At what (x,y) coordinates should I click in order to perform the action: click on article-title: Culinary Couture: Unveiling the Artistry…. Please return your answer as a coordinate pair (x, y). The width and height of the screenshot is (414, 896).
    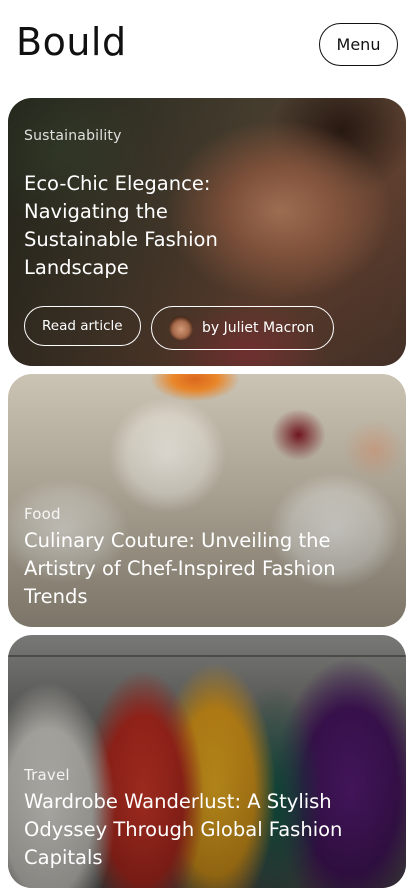
    Looking at the image, I should click on (199, 569).